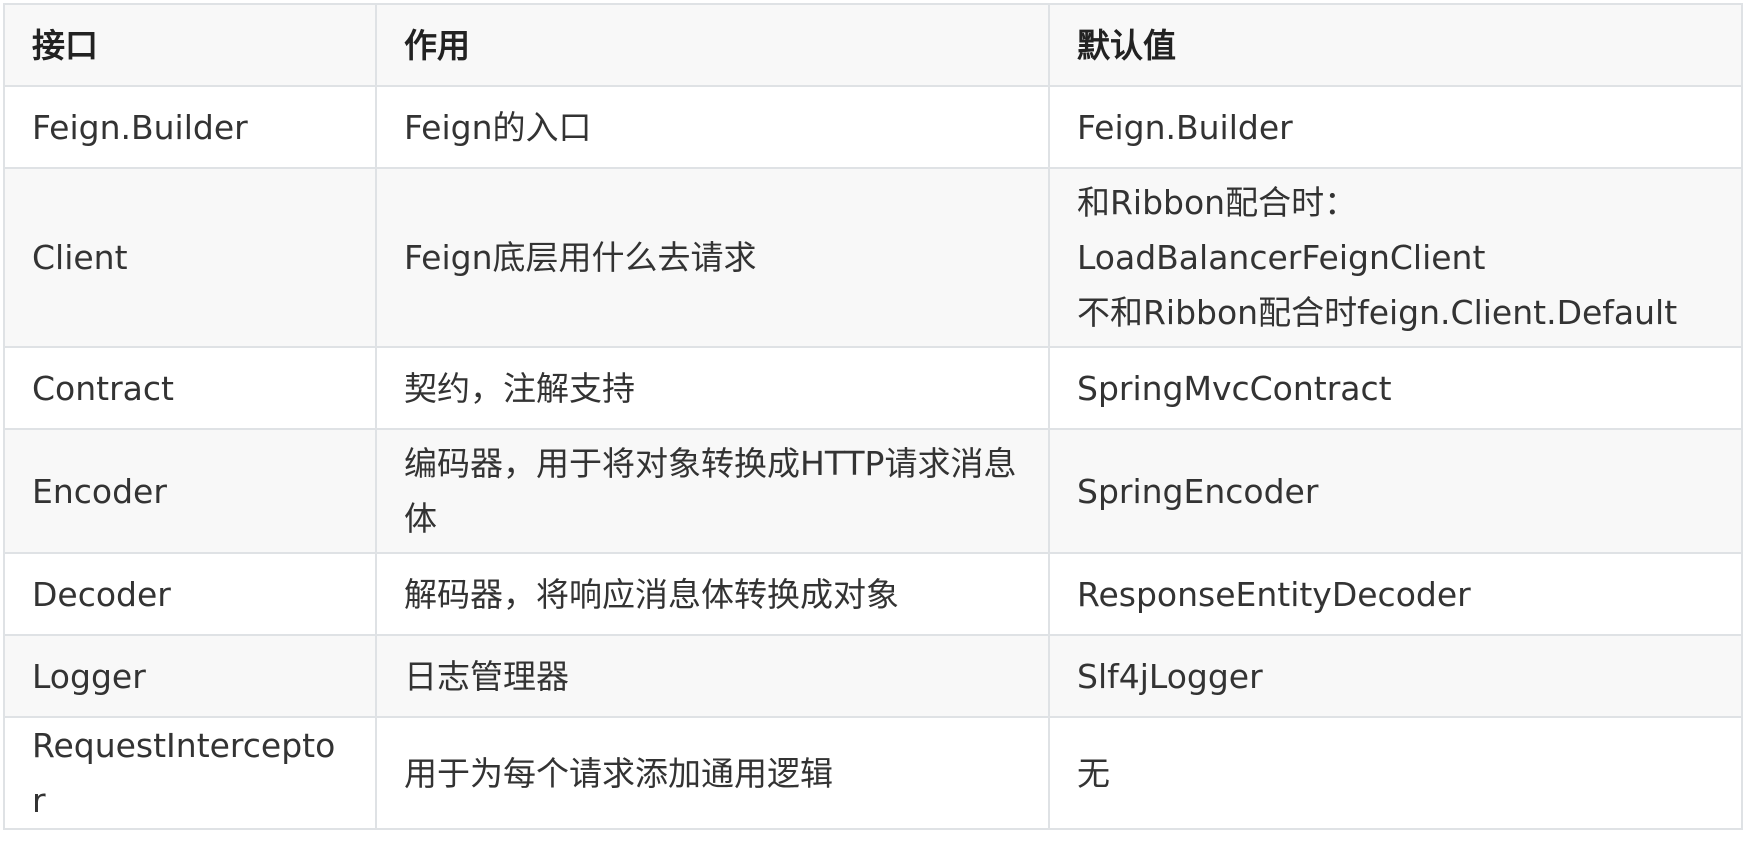  Describe the element at coordinates (1234, 388) in the screenshot. I see `default-value-line: SpringMvcContract` at that location.